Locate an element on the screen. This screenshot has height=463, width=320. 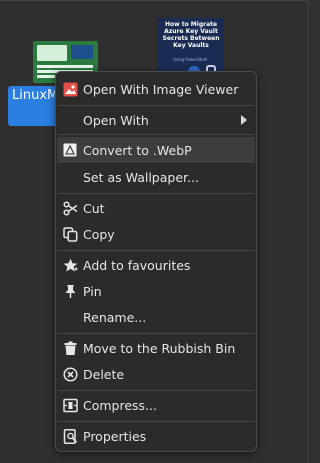
thumbnail-text-lines is located at coordinates (65, 66).